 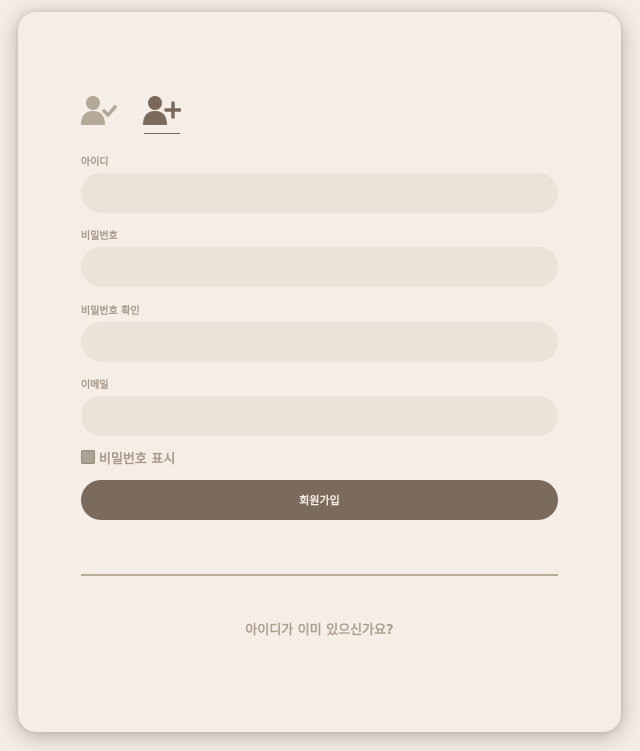 I want to click on user-check-icon, so click(x=99, y=110).